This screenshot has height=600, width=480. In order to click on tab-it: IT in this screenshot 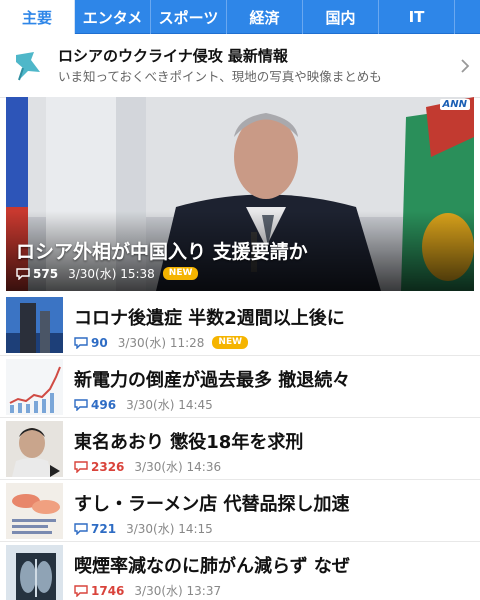, I will do `click(417, 17)`.